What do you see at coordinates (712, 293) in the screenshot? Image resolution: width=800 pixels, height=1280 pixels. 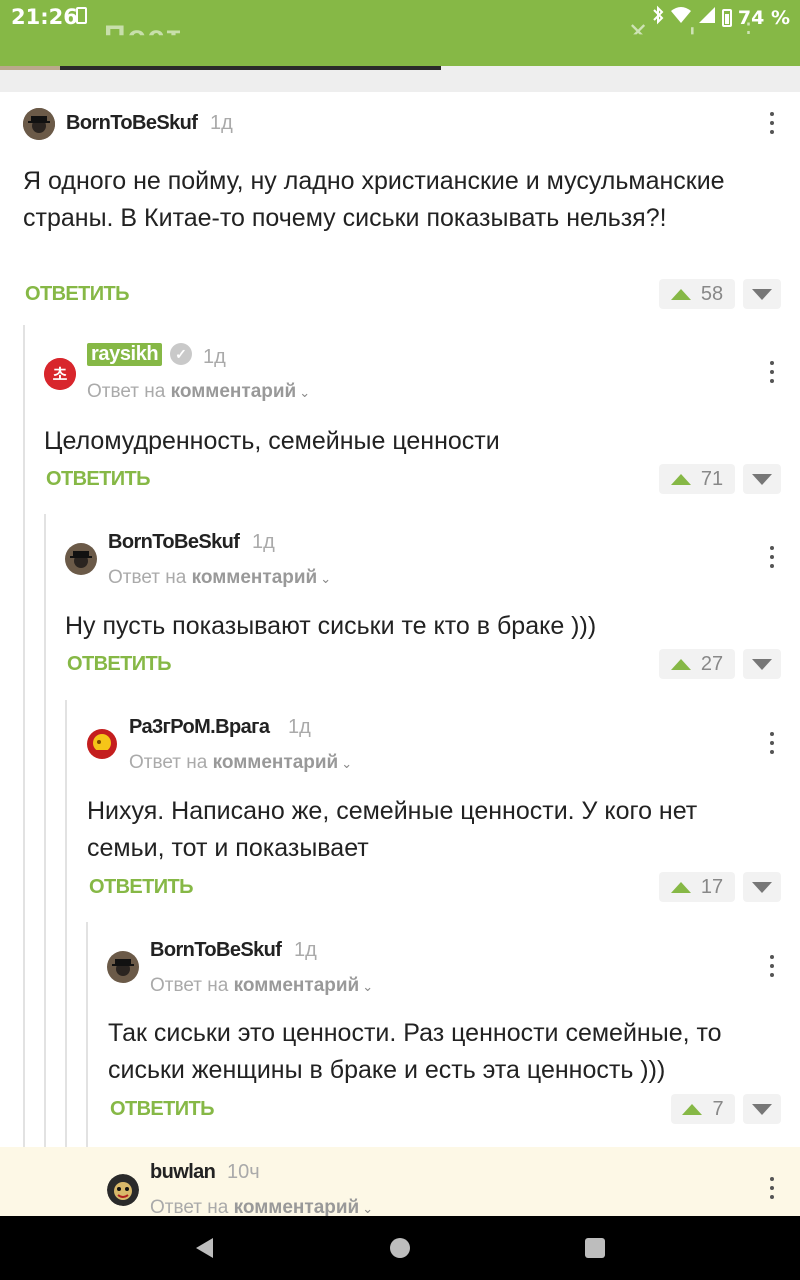 I see `vote-count: 58` at bounding box center [712, 293].